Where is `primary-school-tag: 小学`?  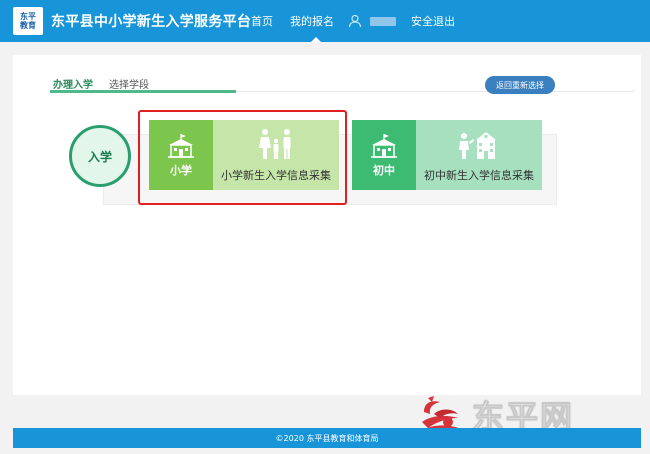
primary-school-tag: 小学 is located at coordinates (181, 155).